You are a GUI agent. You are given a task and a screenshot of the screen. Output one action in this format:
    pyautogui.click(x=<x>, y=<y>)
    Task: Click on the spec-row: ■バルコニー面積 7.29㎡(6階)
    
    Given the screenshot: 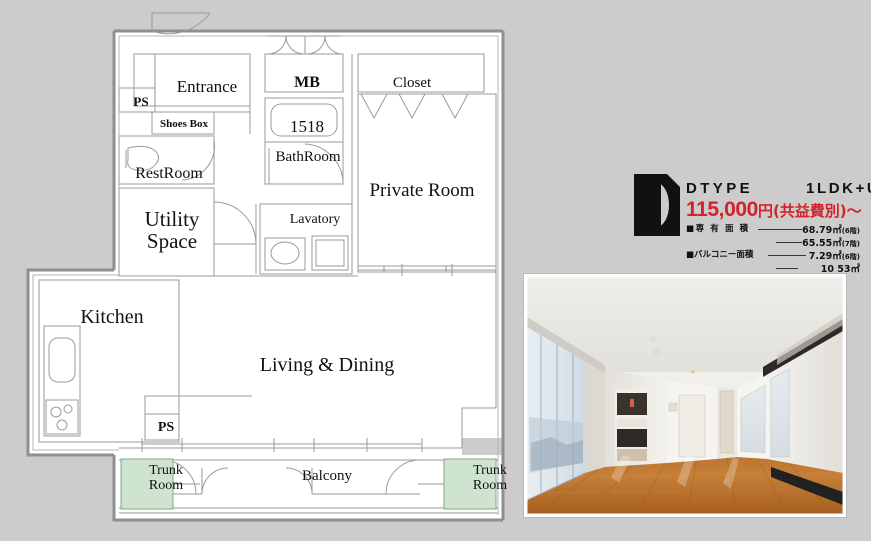 What is the action you would take?
    pyautogui.click(x=773, y=255)
    